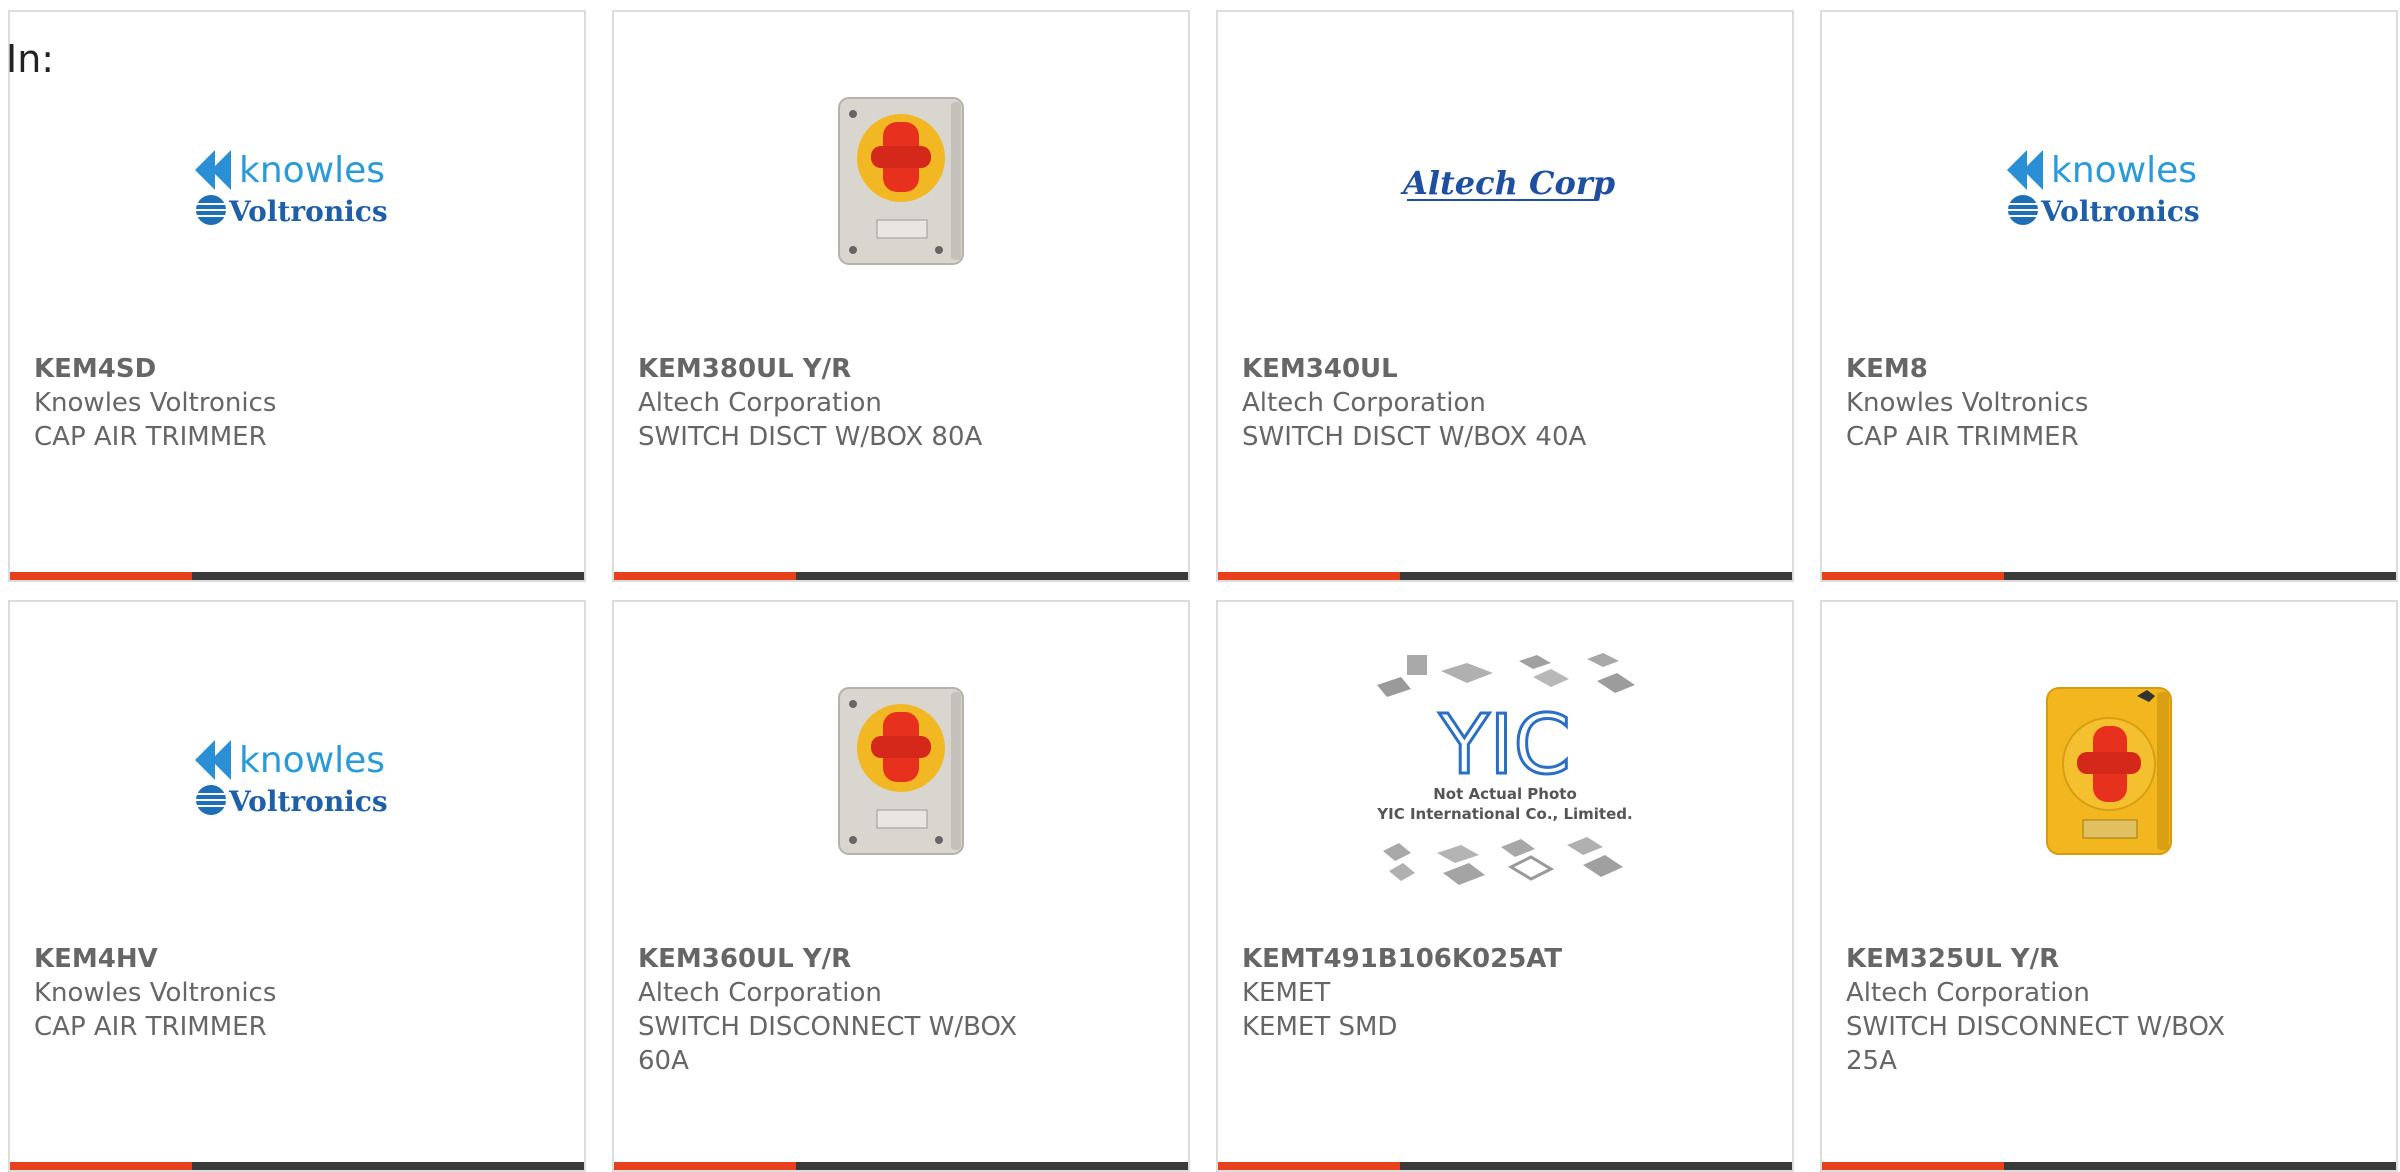  I want to click on svg-text: Altech Corp., so click(1507, 183).